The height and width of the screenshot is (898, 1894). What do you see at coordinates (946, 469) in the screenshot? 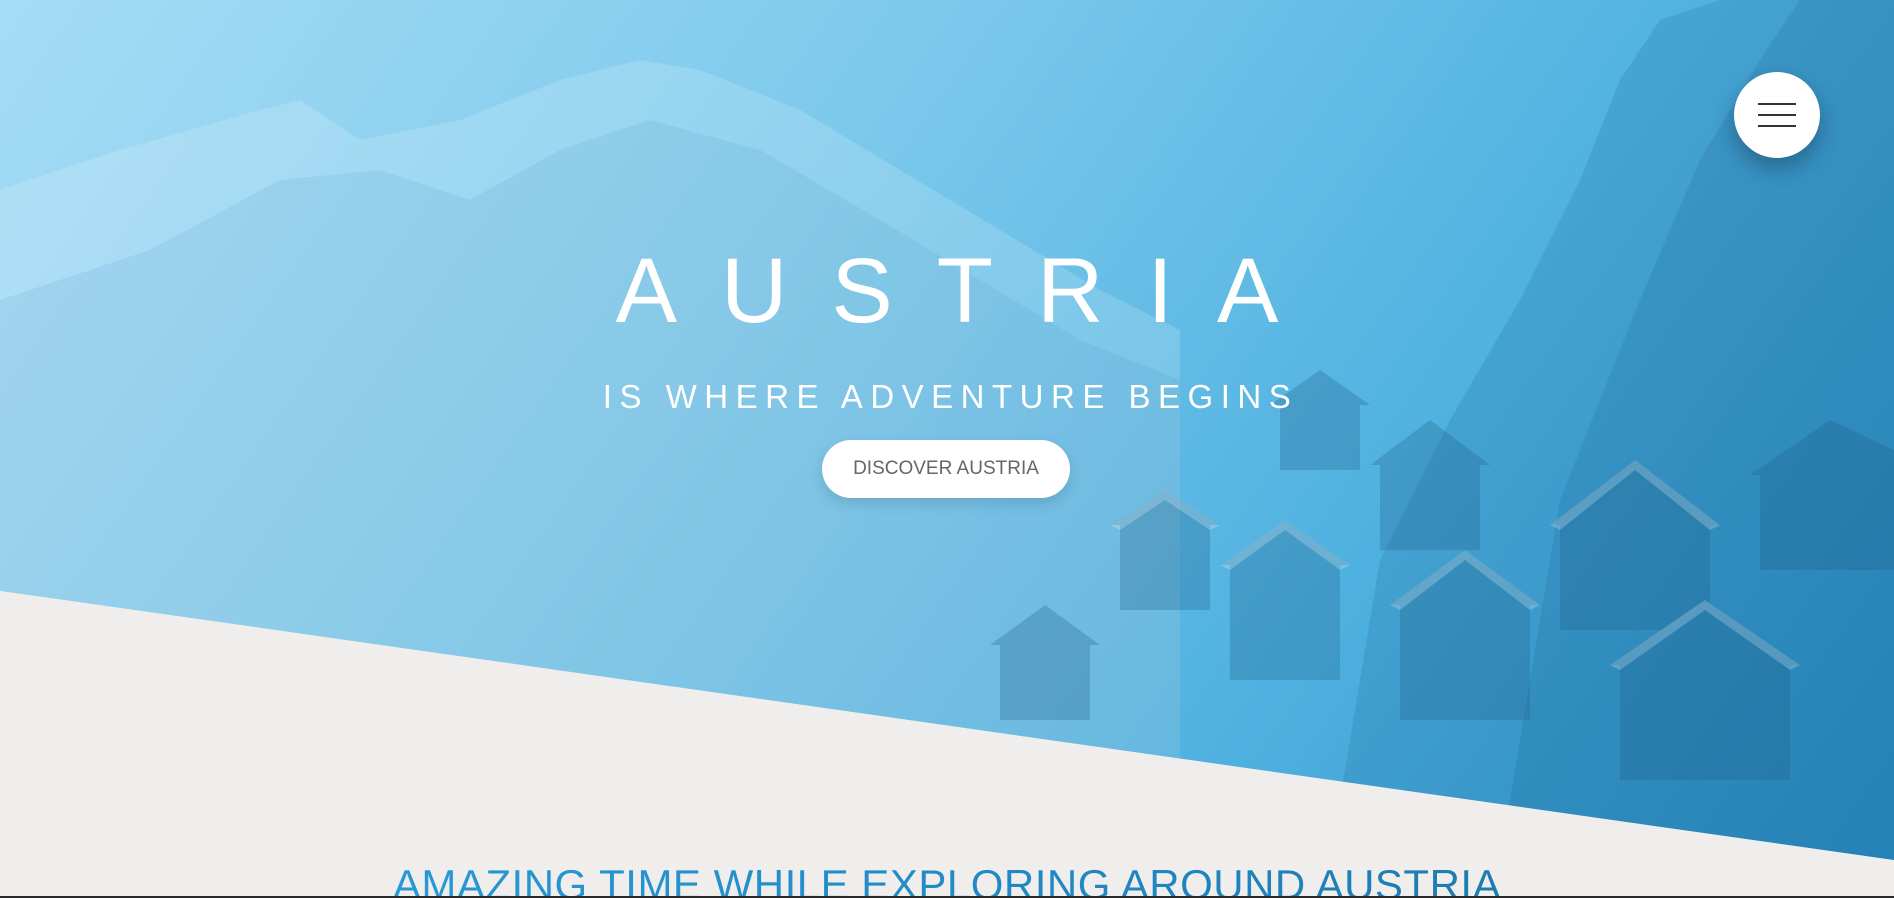
I see `discover-austria-button: DISCOVER AUSTRIA` at bounding box center [946, 469].